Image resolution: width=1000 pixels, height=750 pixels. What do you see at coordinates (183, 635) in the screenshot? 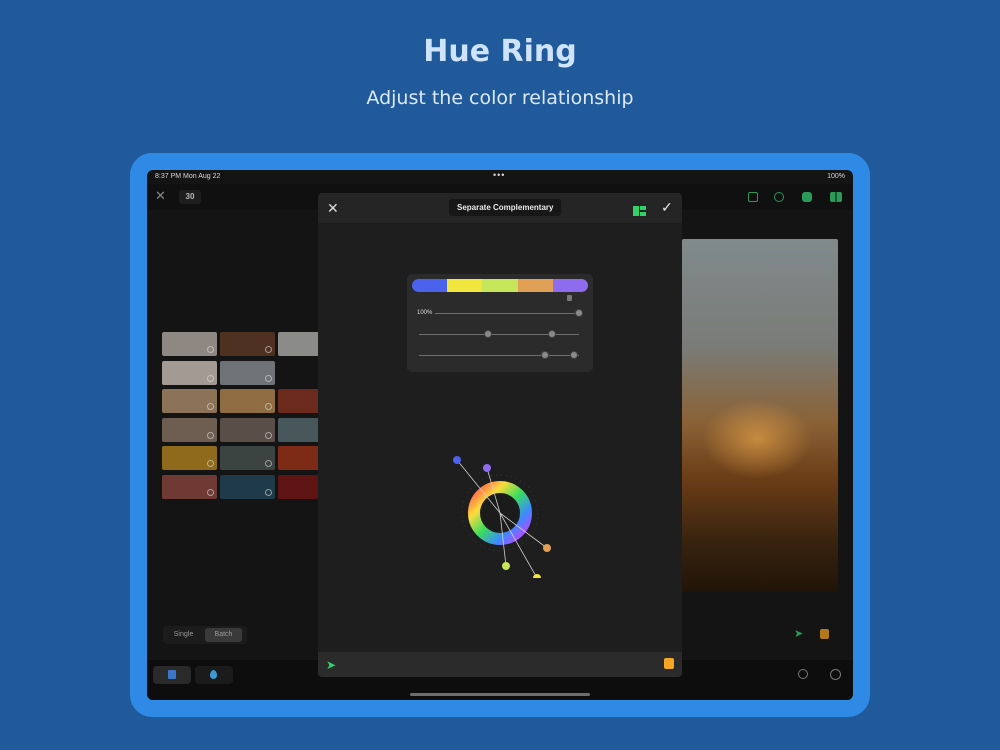
I see `single-mode-button: Single` at bounding box center [183, 635].